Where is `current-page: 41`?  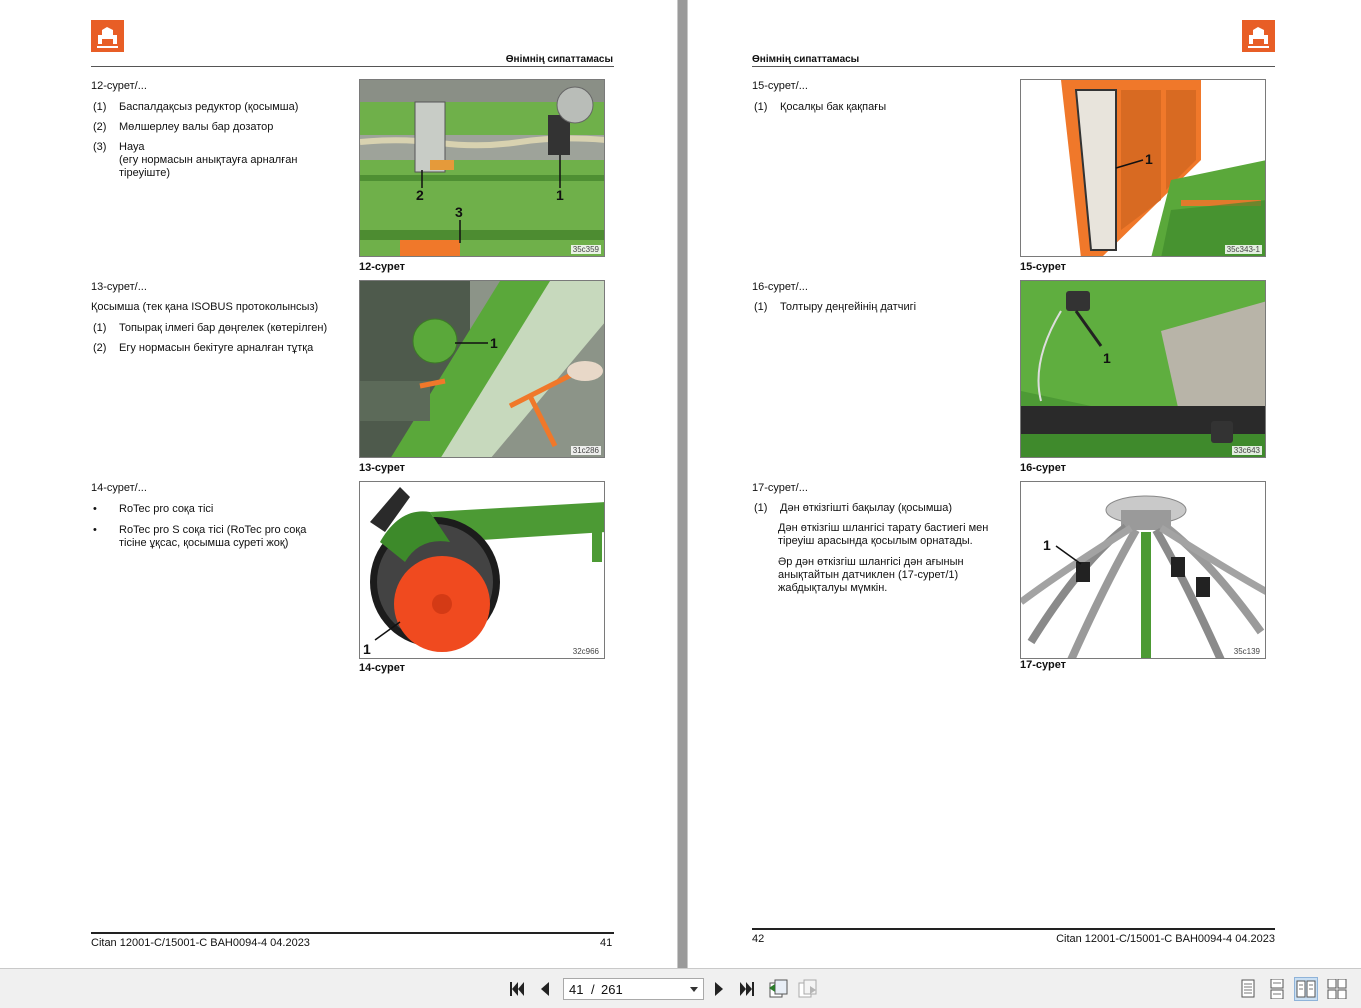 current-page: 41 is located at coordinates (576, 989).